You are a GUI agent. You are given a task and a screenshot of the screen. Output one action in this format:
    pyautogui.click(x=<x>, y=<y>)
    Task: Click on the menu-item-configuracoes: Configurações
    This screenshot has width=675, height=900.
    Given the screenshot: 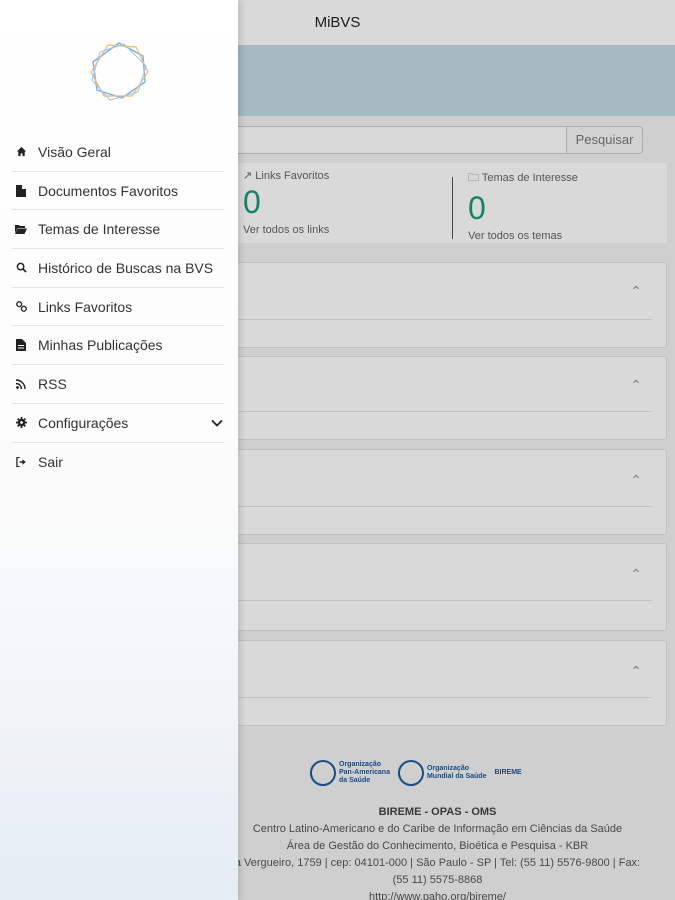 What is the action you would take?
    pyautogui.click(x=118, y=423)
    